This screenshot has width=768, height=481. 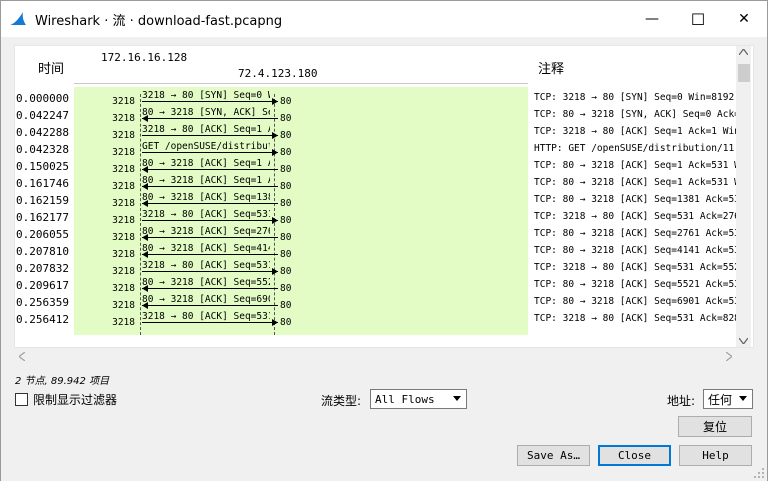 I want to click on time-column-header: 时间, so click(x=51, y=69).